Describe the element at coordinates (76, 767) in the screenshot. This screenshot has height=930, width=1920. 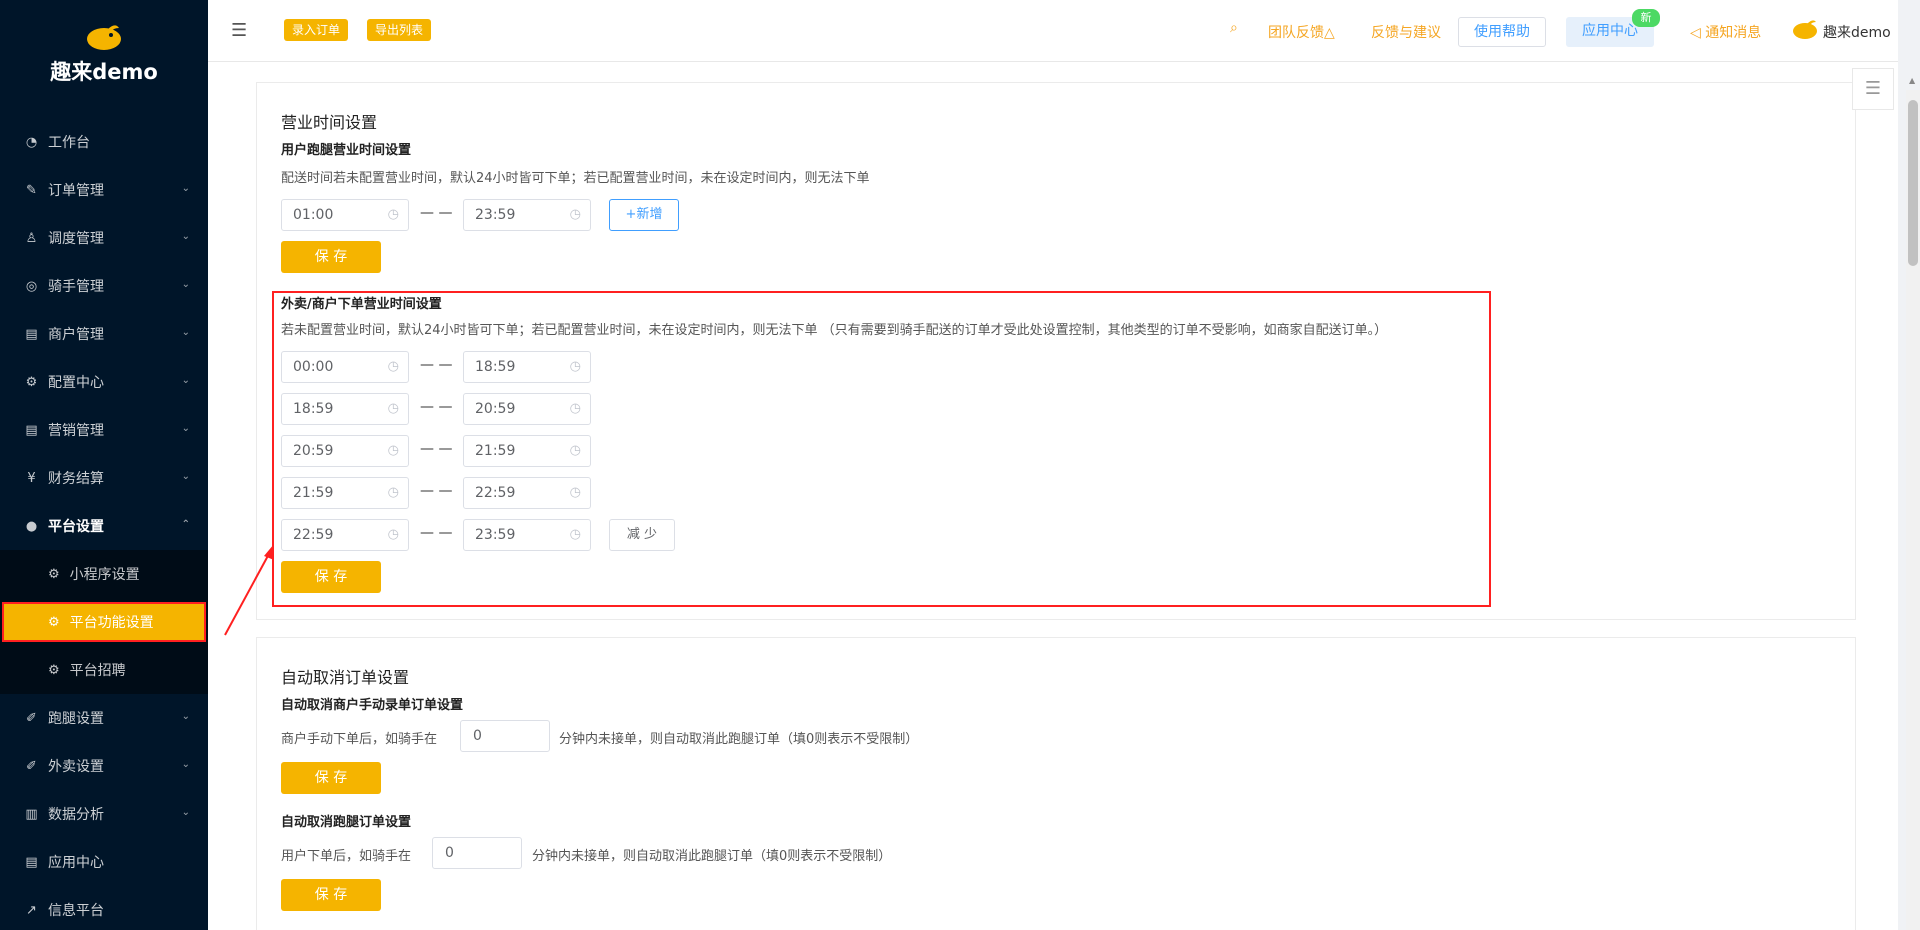
I see `sidebar-item-label: 外卖设置` at that location.